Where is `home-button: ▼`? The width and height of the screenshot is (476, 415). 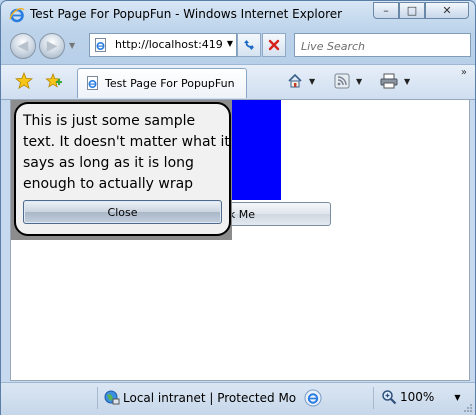 home-button: ▼ is located at coordinates (301, 81).